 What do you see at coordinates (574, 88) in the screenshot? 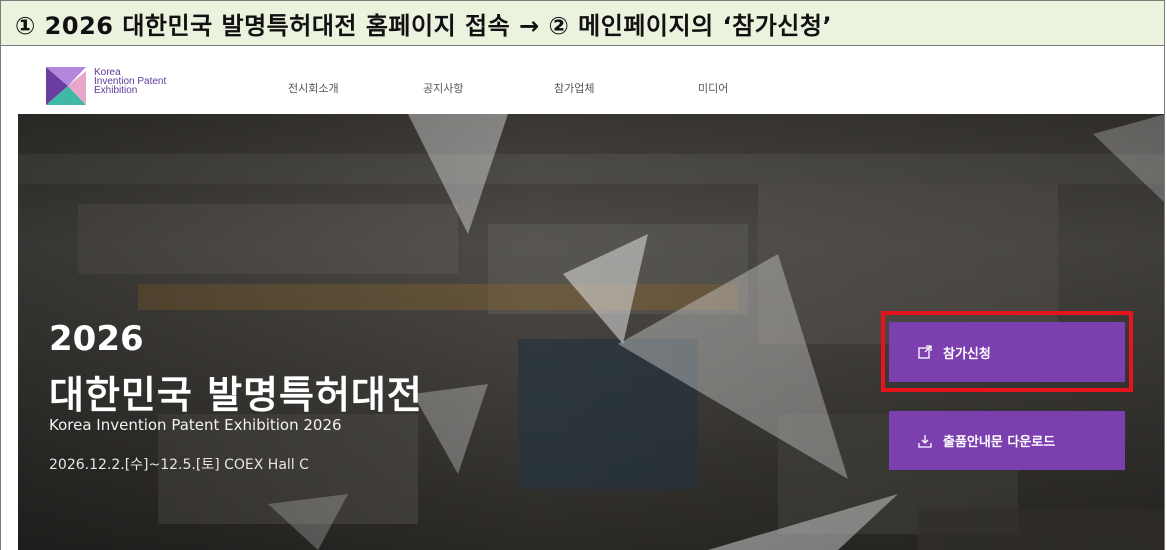
I see `nav-item-exhibitors: 참가업체` at bounding box center [574, 88].